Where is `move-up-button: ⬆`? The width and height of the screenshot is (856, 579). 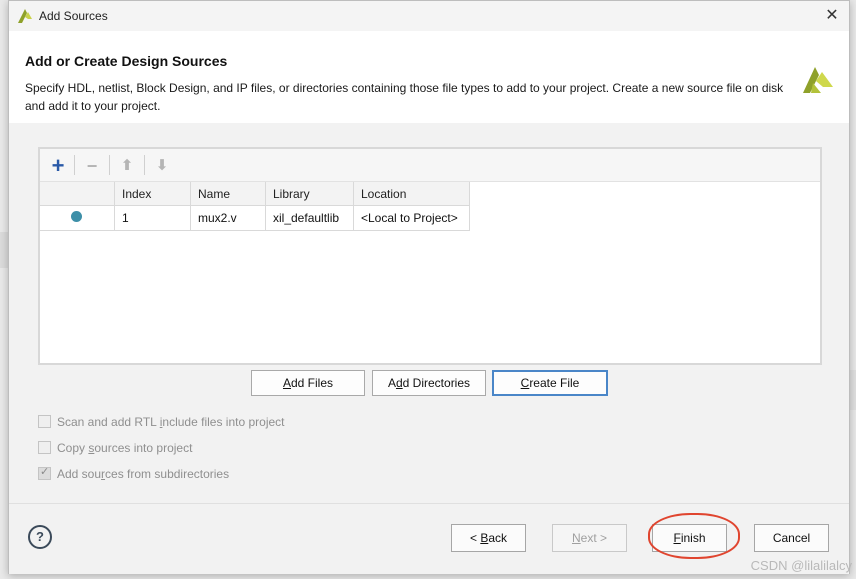
move-up-button: ⬆ is located at coordinates (127, 166).